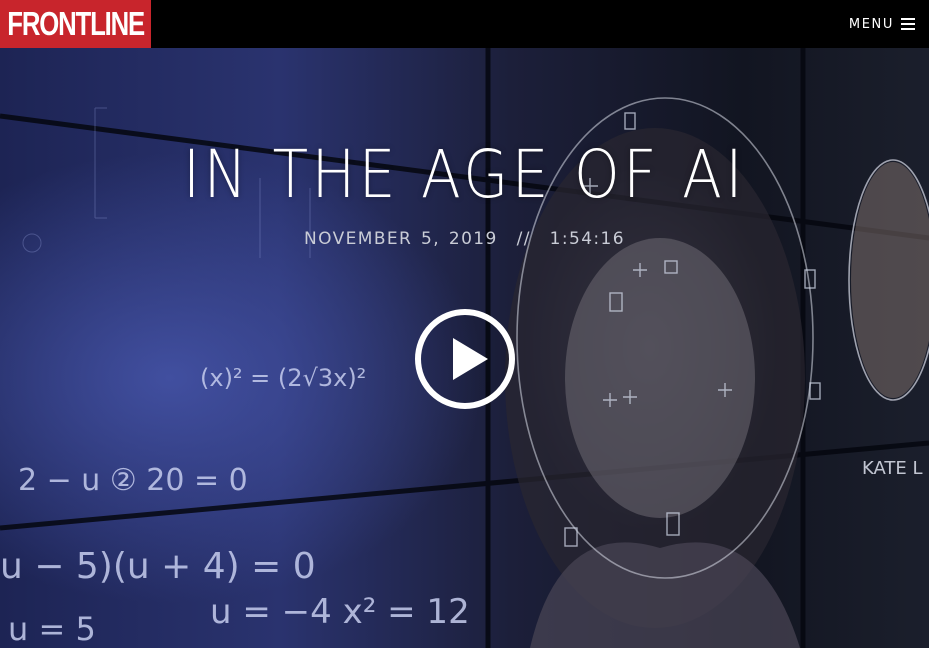 This screenshot has height=648, width=929. I want to click on top-navigation-bar: FRONTLINE MENU, so click(464, 24).